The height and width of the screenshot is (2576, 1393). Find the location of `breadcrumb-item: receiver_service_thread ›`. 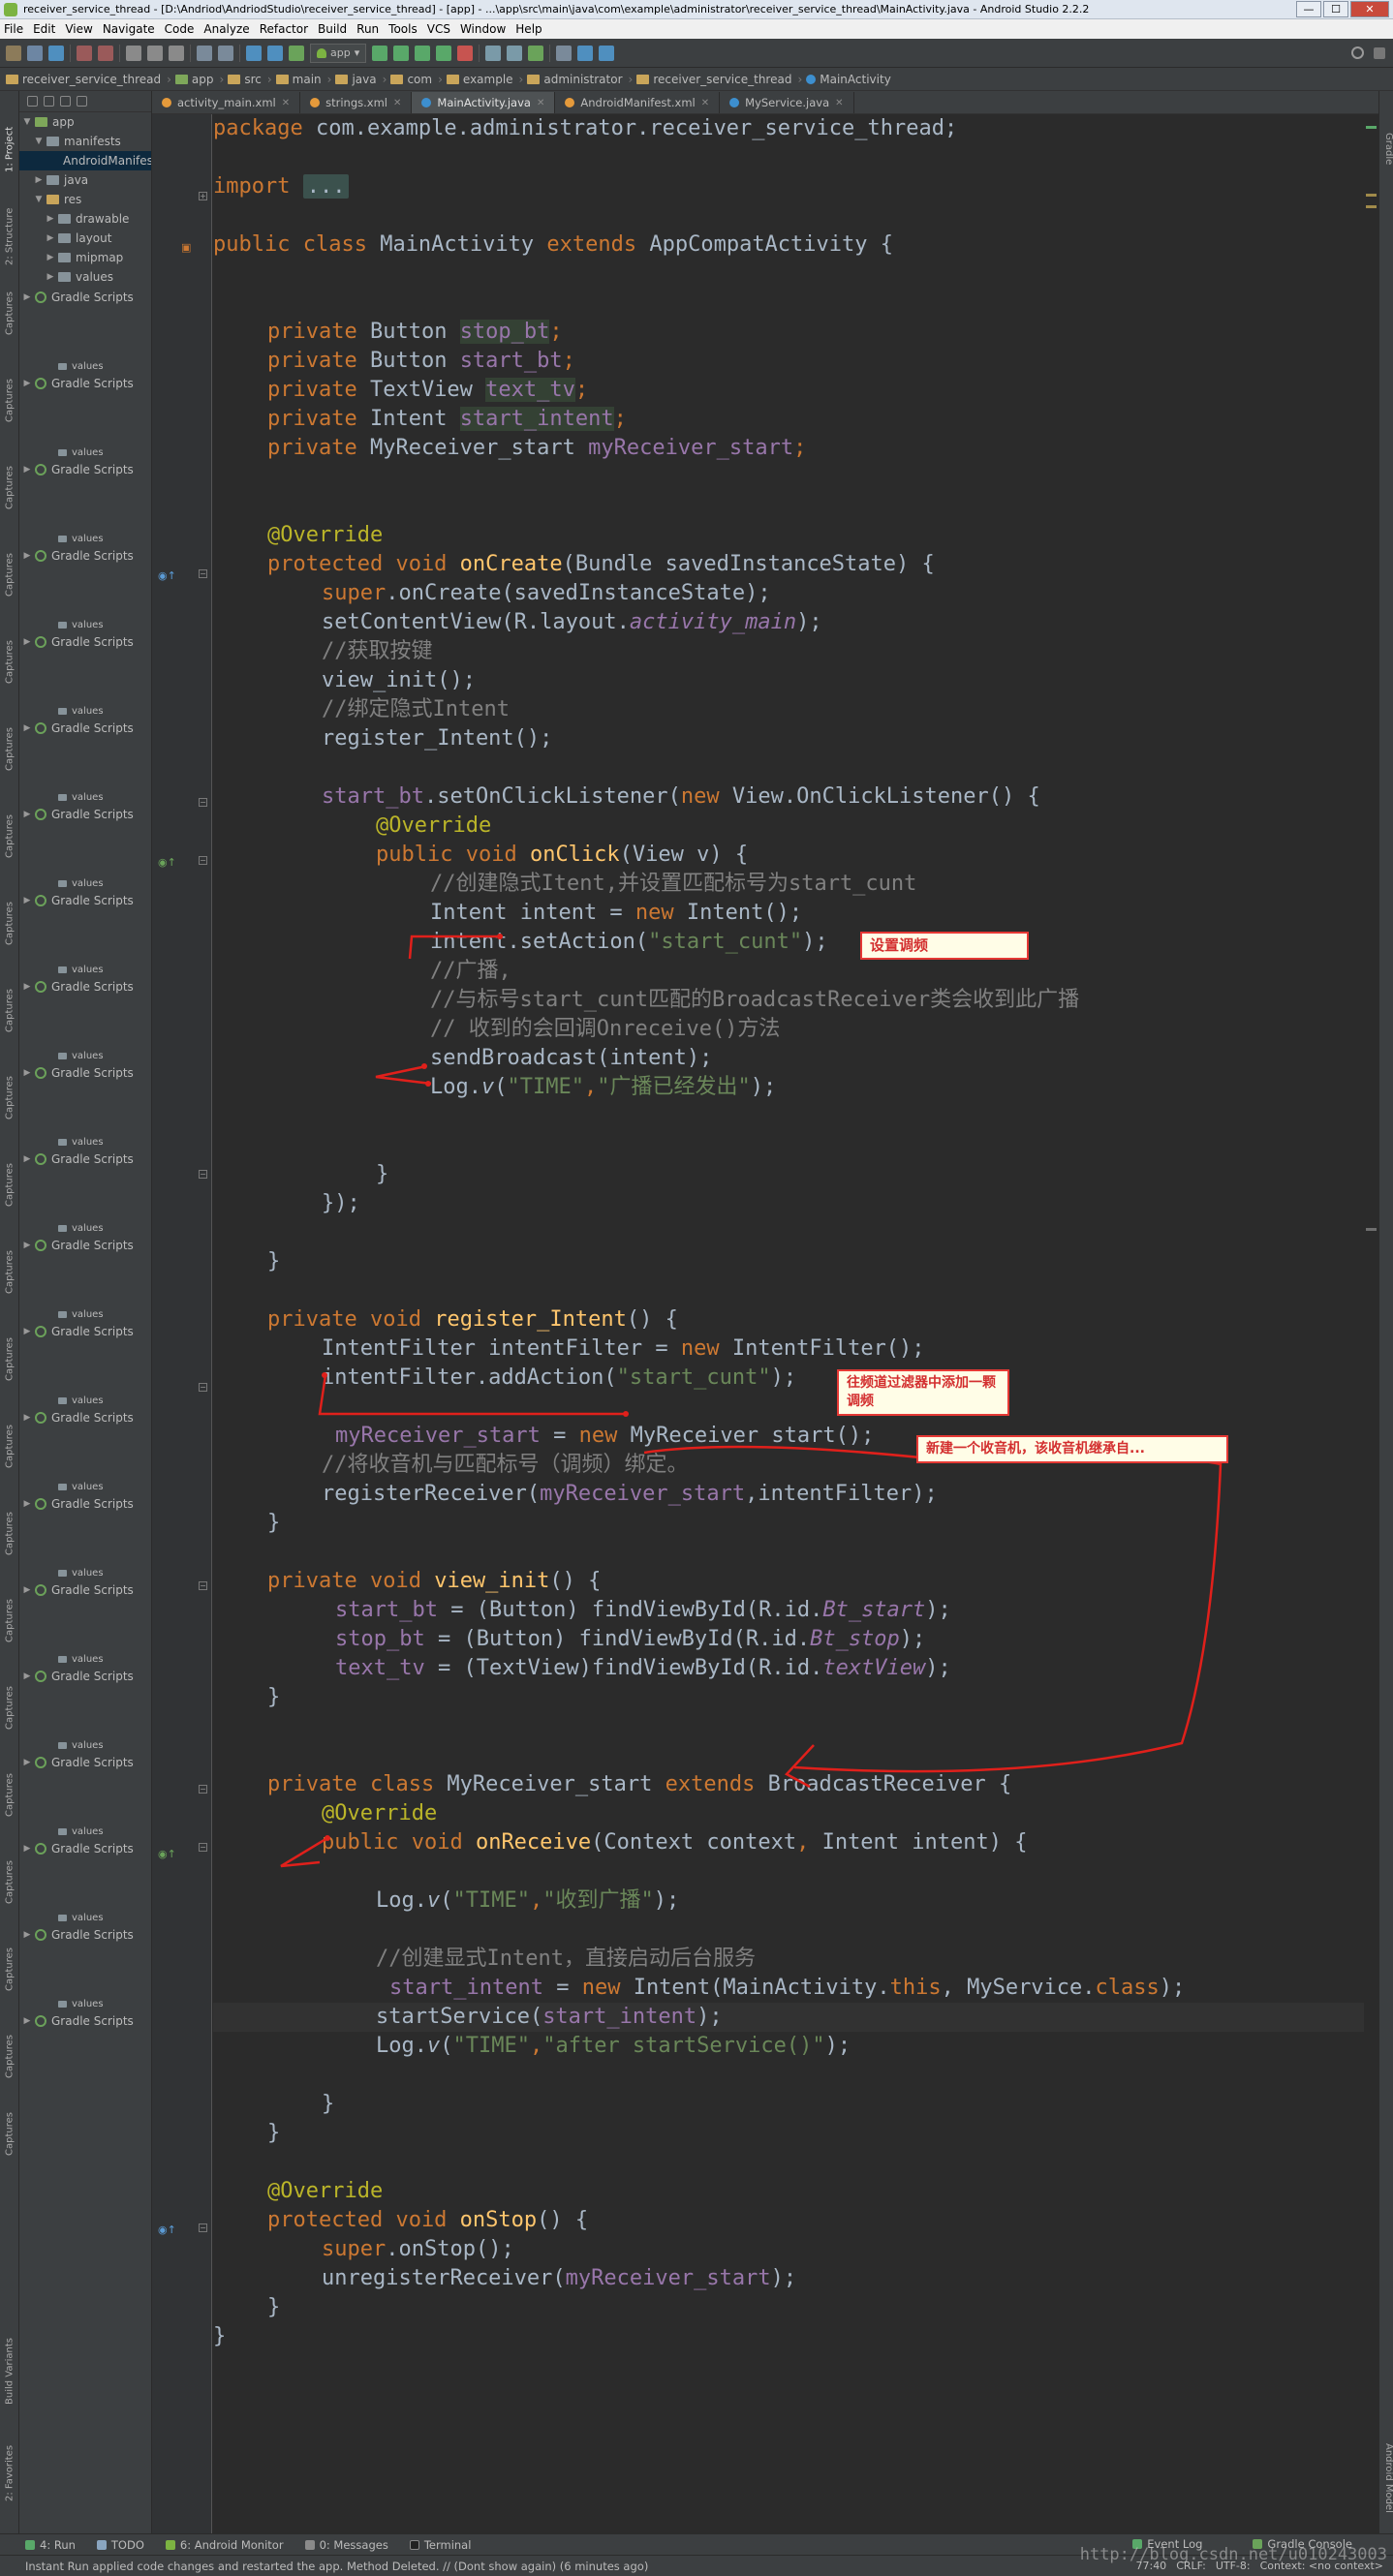

breadcrumb-item: receiver_service_thread › is located at coordinates (88, 79).